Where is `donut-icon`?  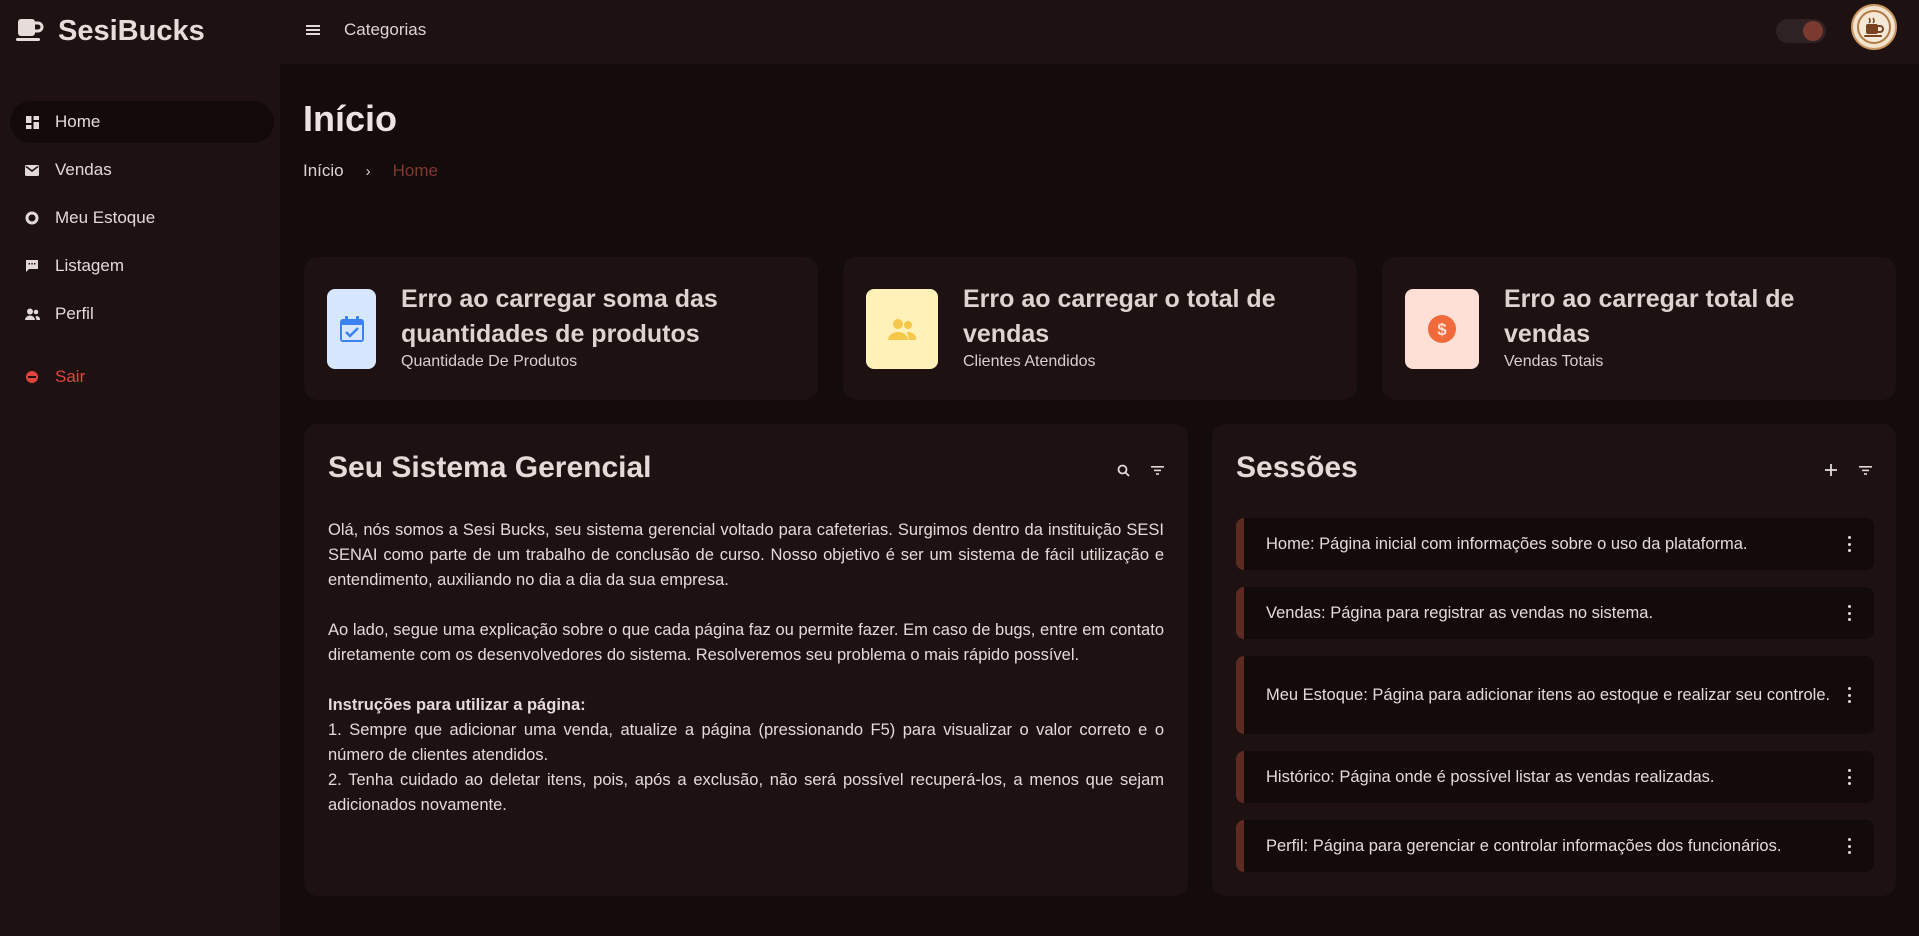 donut-icon is located at coordinates (32, 218).